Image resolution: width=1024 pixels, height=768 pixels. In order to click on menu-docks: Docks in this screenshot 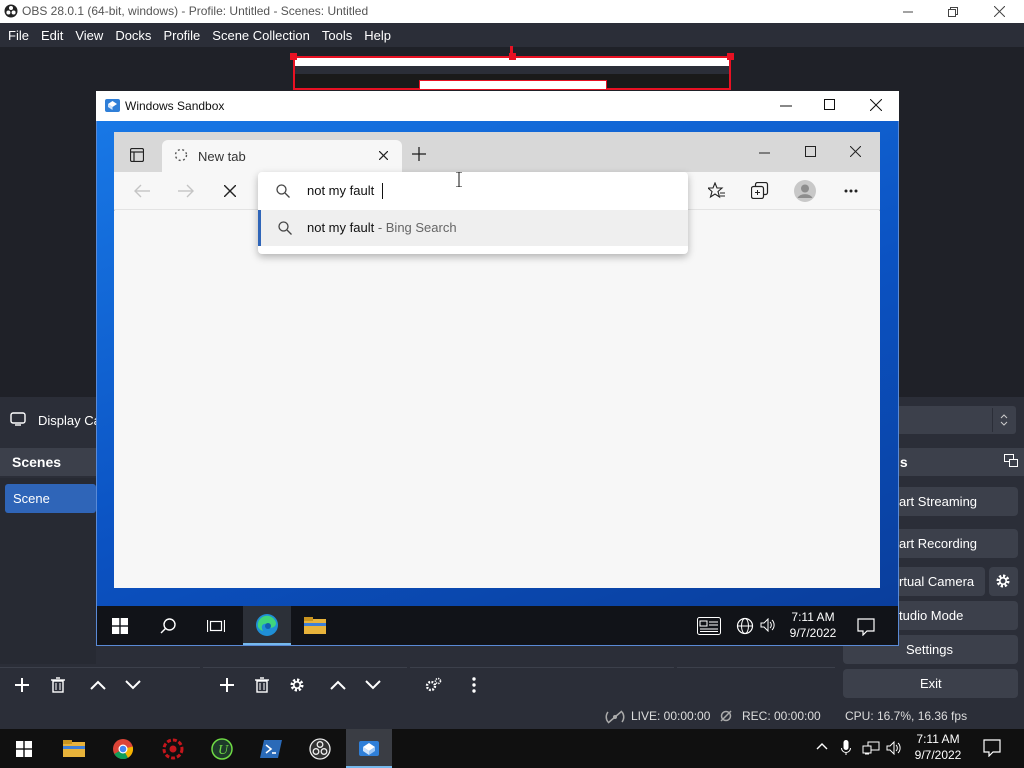, I will do `click(133, 35)`.